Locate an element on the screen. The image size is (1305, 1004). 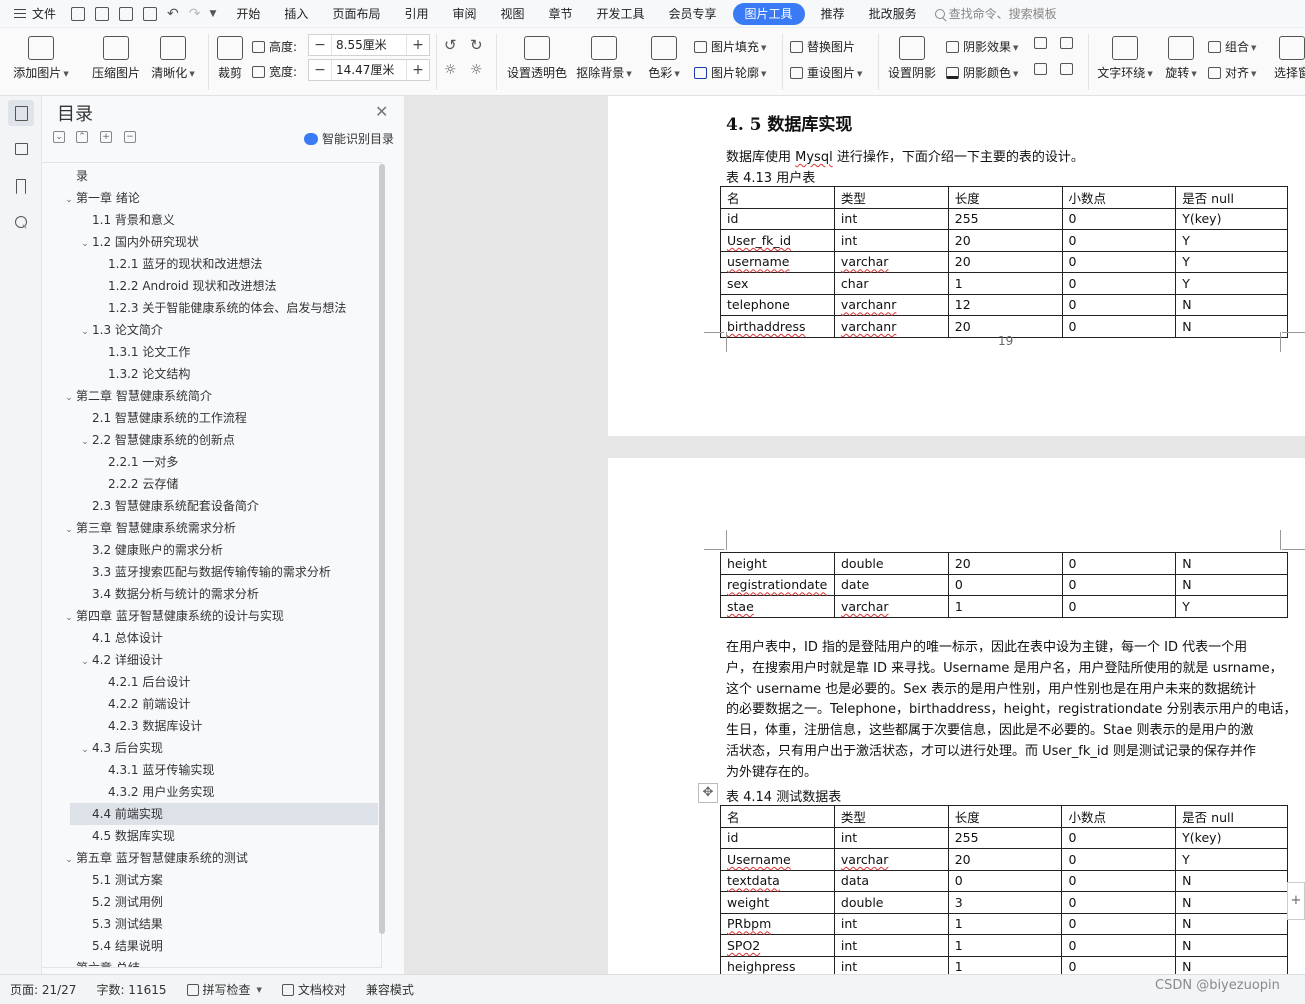
height-stepper: − 8.55厘米 + is located at coordinates (369, 45).